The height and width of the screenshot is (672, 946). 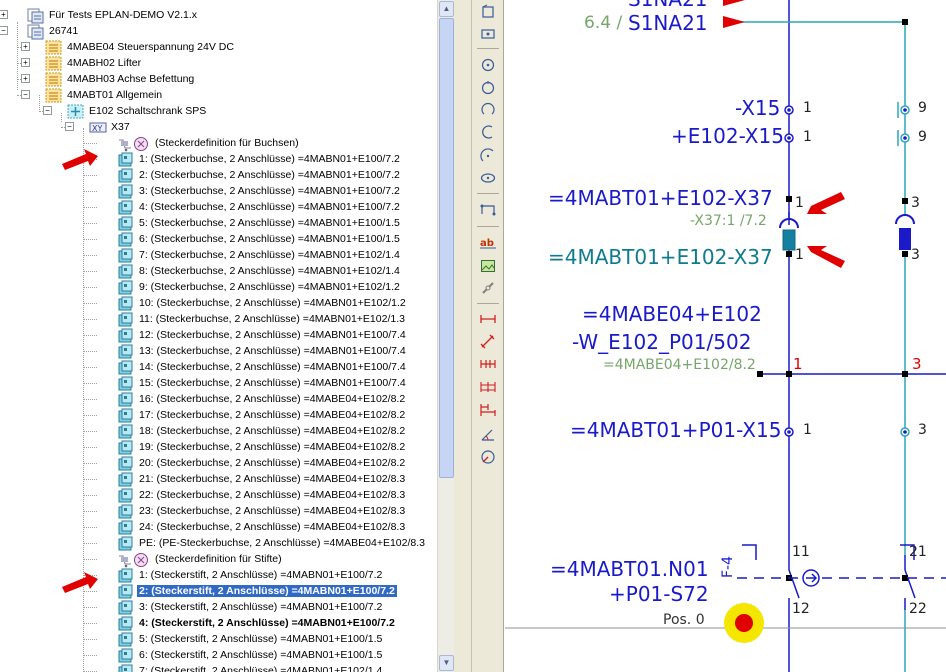 I want to click on tree-item: 4MABT01 Allgemein, so click(x=114, y=95).